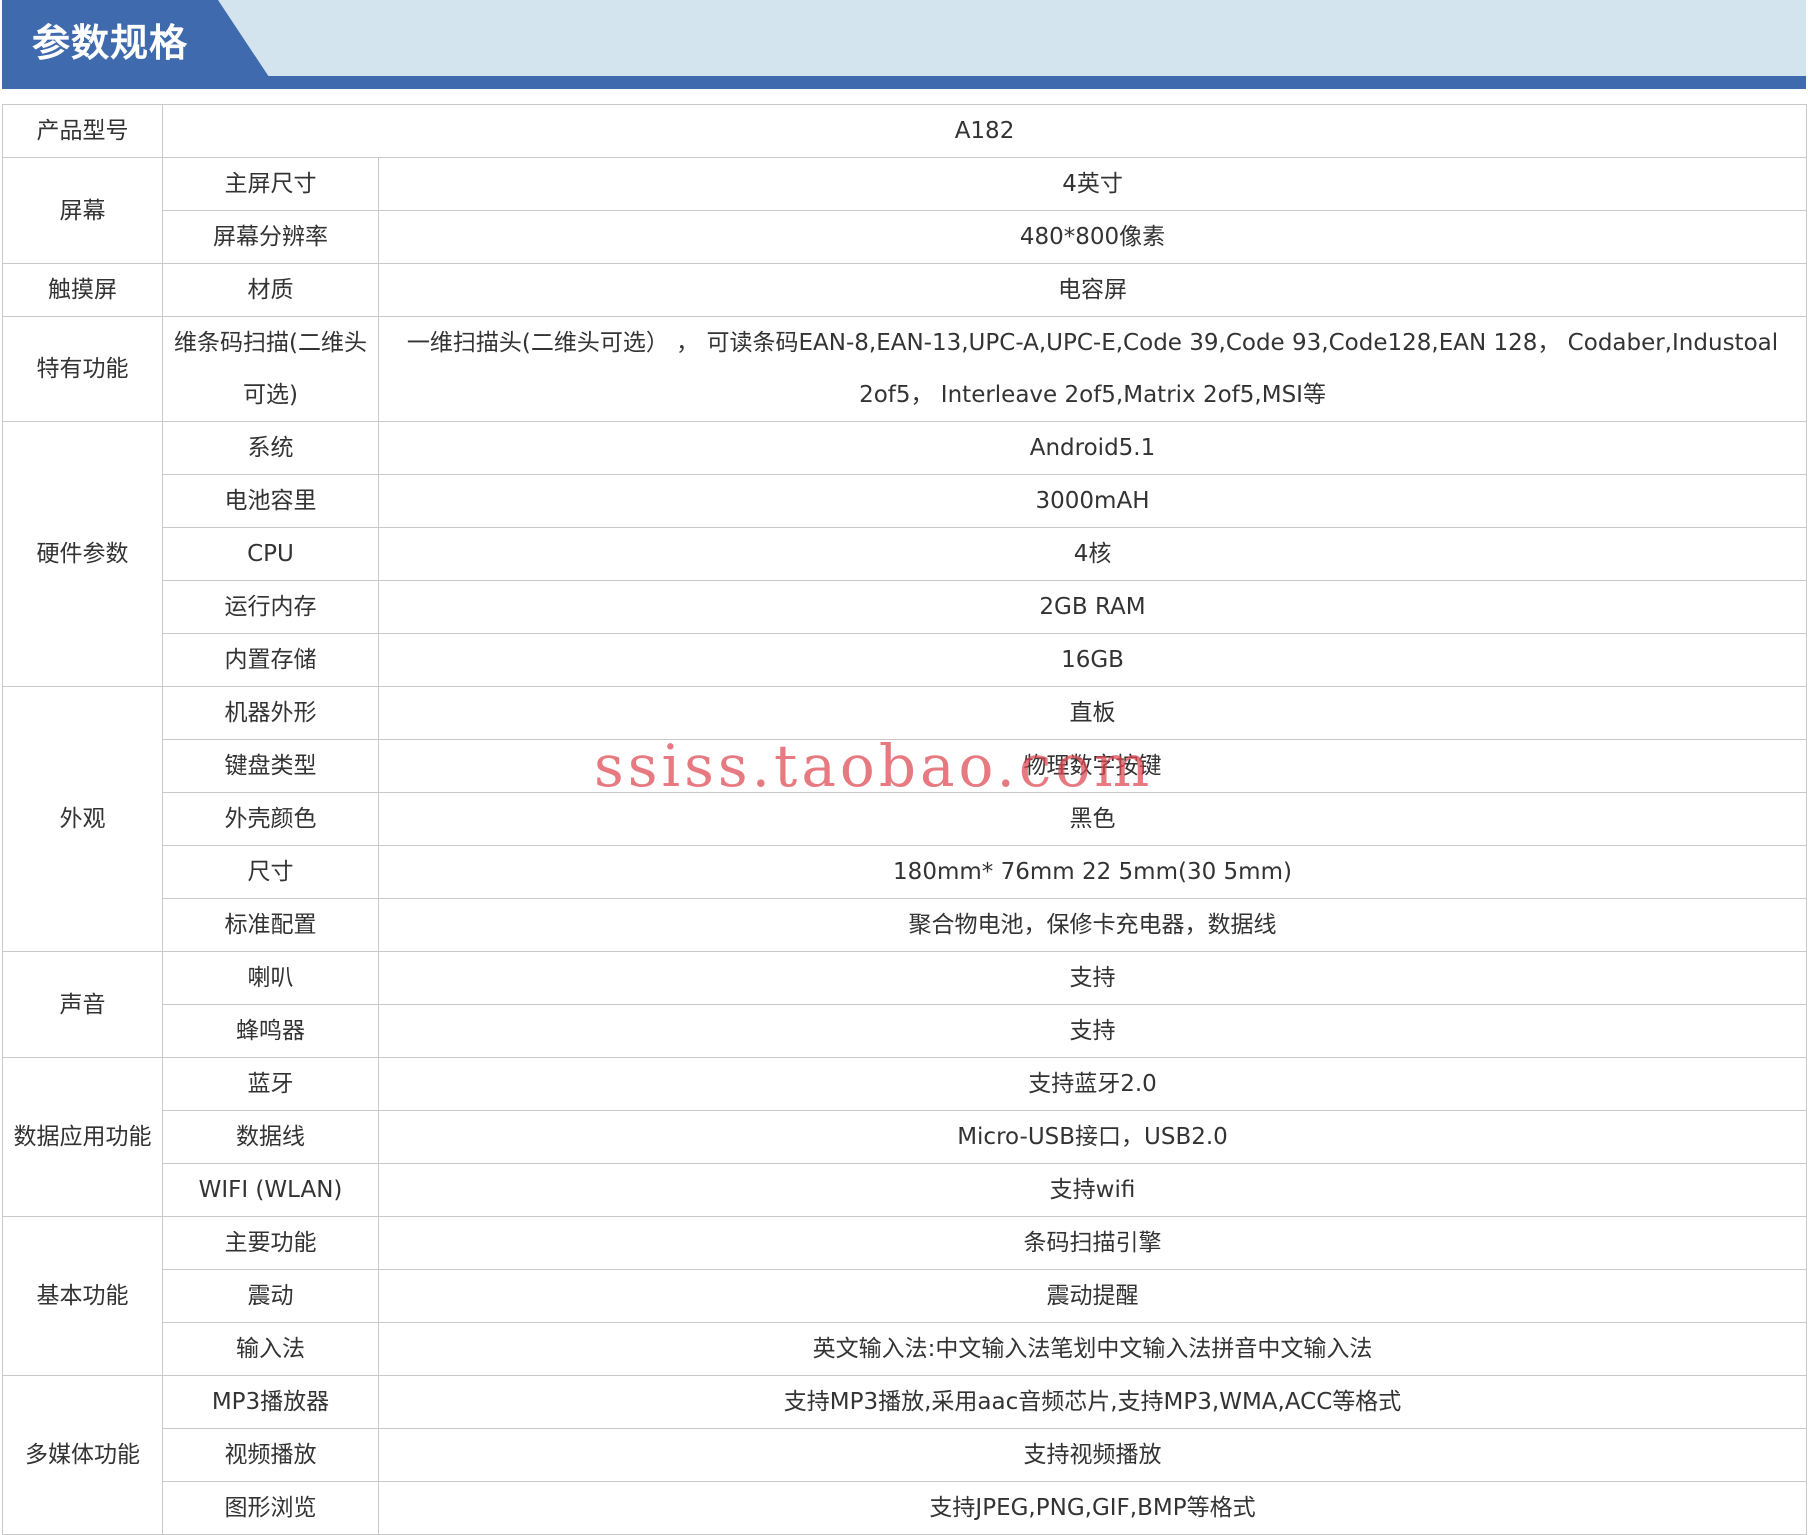 This screenshot has width=1808, height=1535. Describe the element at coordinates (82, 819) in the screenshot. I see `spec-group-appearance: 外观` at that location.